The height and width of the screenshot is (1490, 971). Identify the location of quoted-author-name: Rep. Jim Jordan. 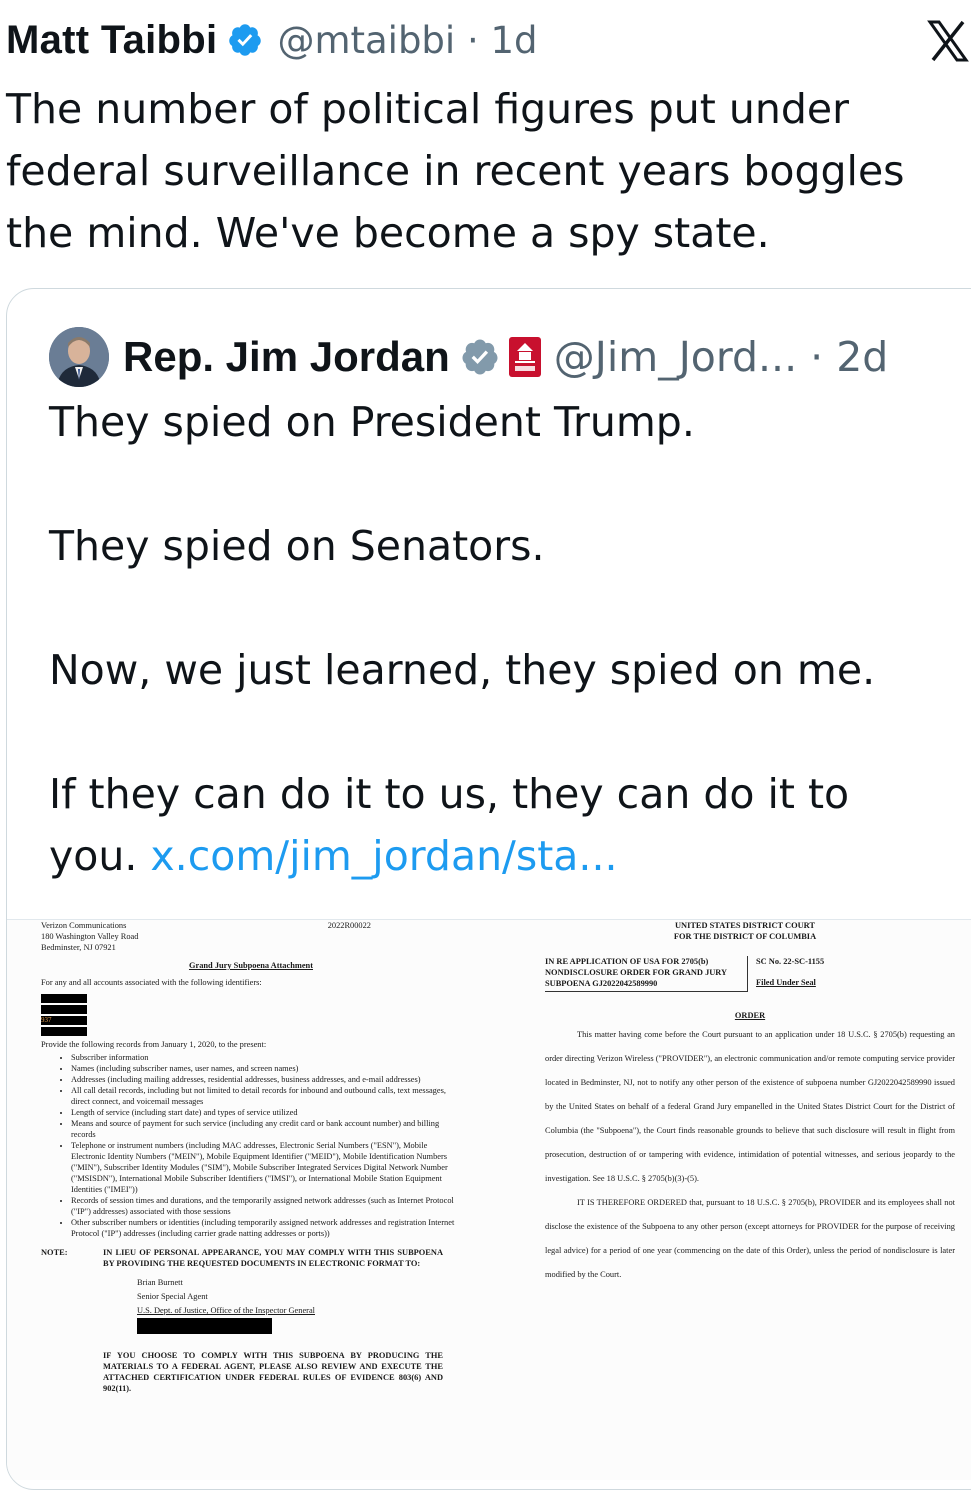
(286, 357).